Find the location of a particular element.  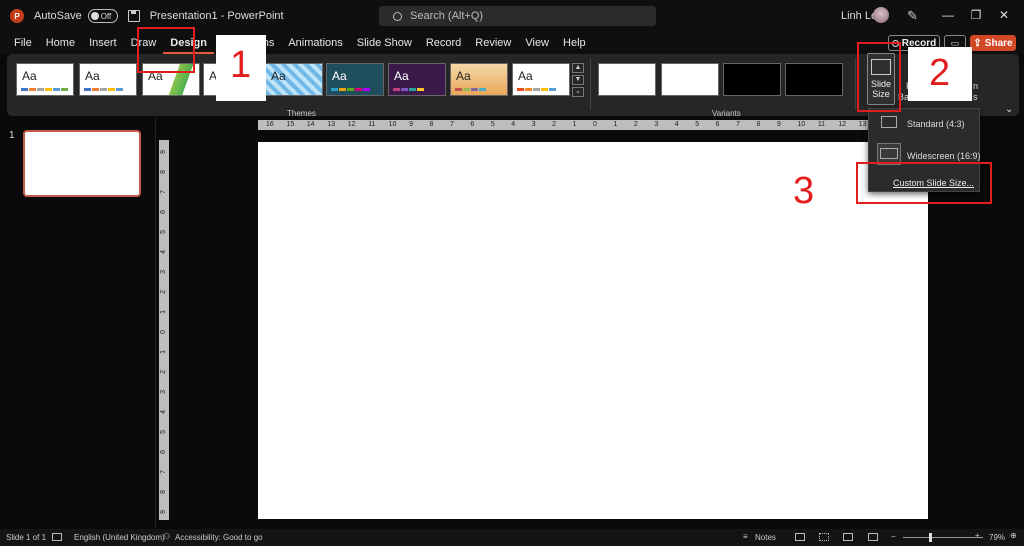

minimize-icon: — is located at coordinates (948, 15).